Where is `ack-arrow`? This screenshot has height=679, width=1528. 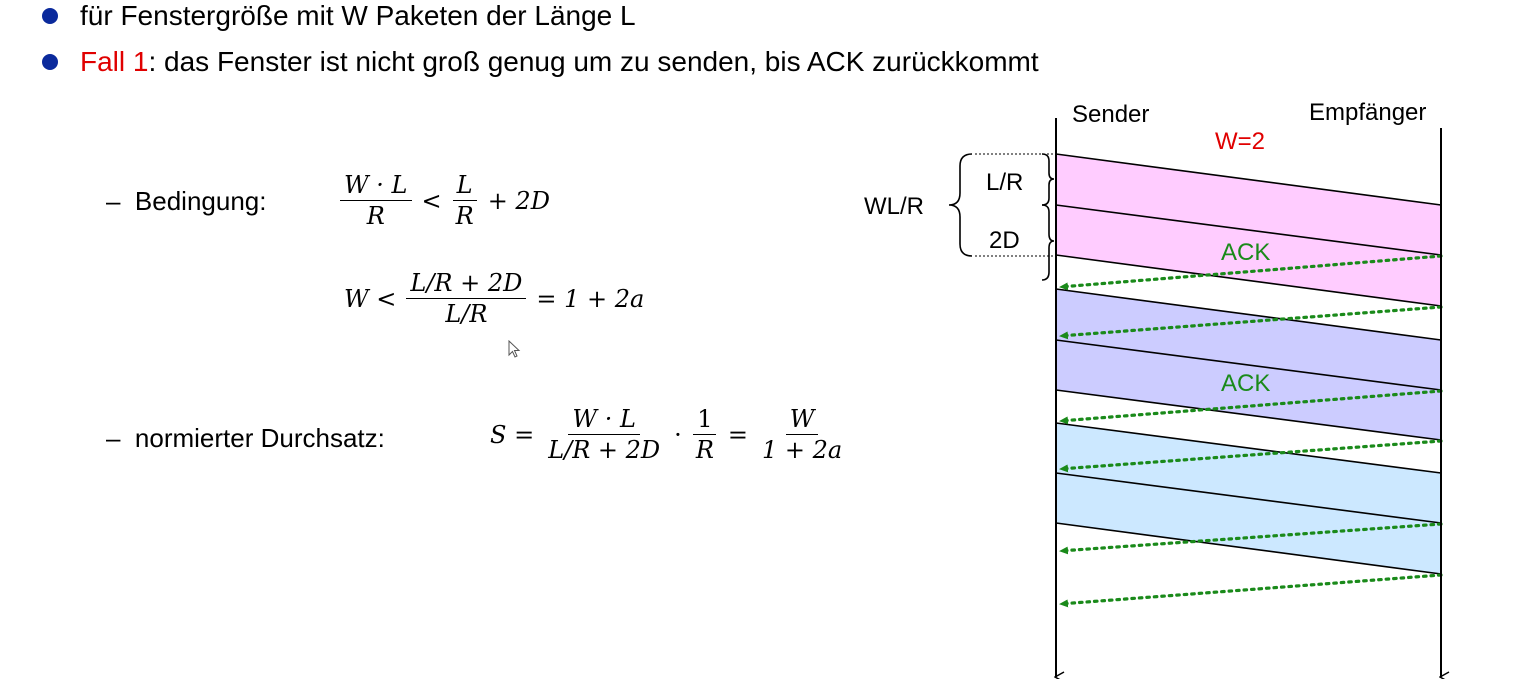 ack-arrow is located at coordinates (1250, 590).